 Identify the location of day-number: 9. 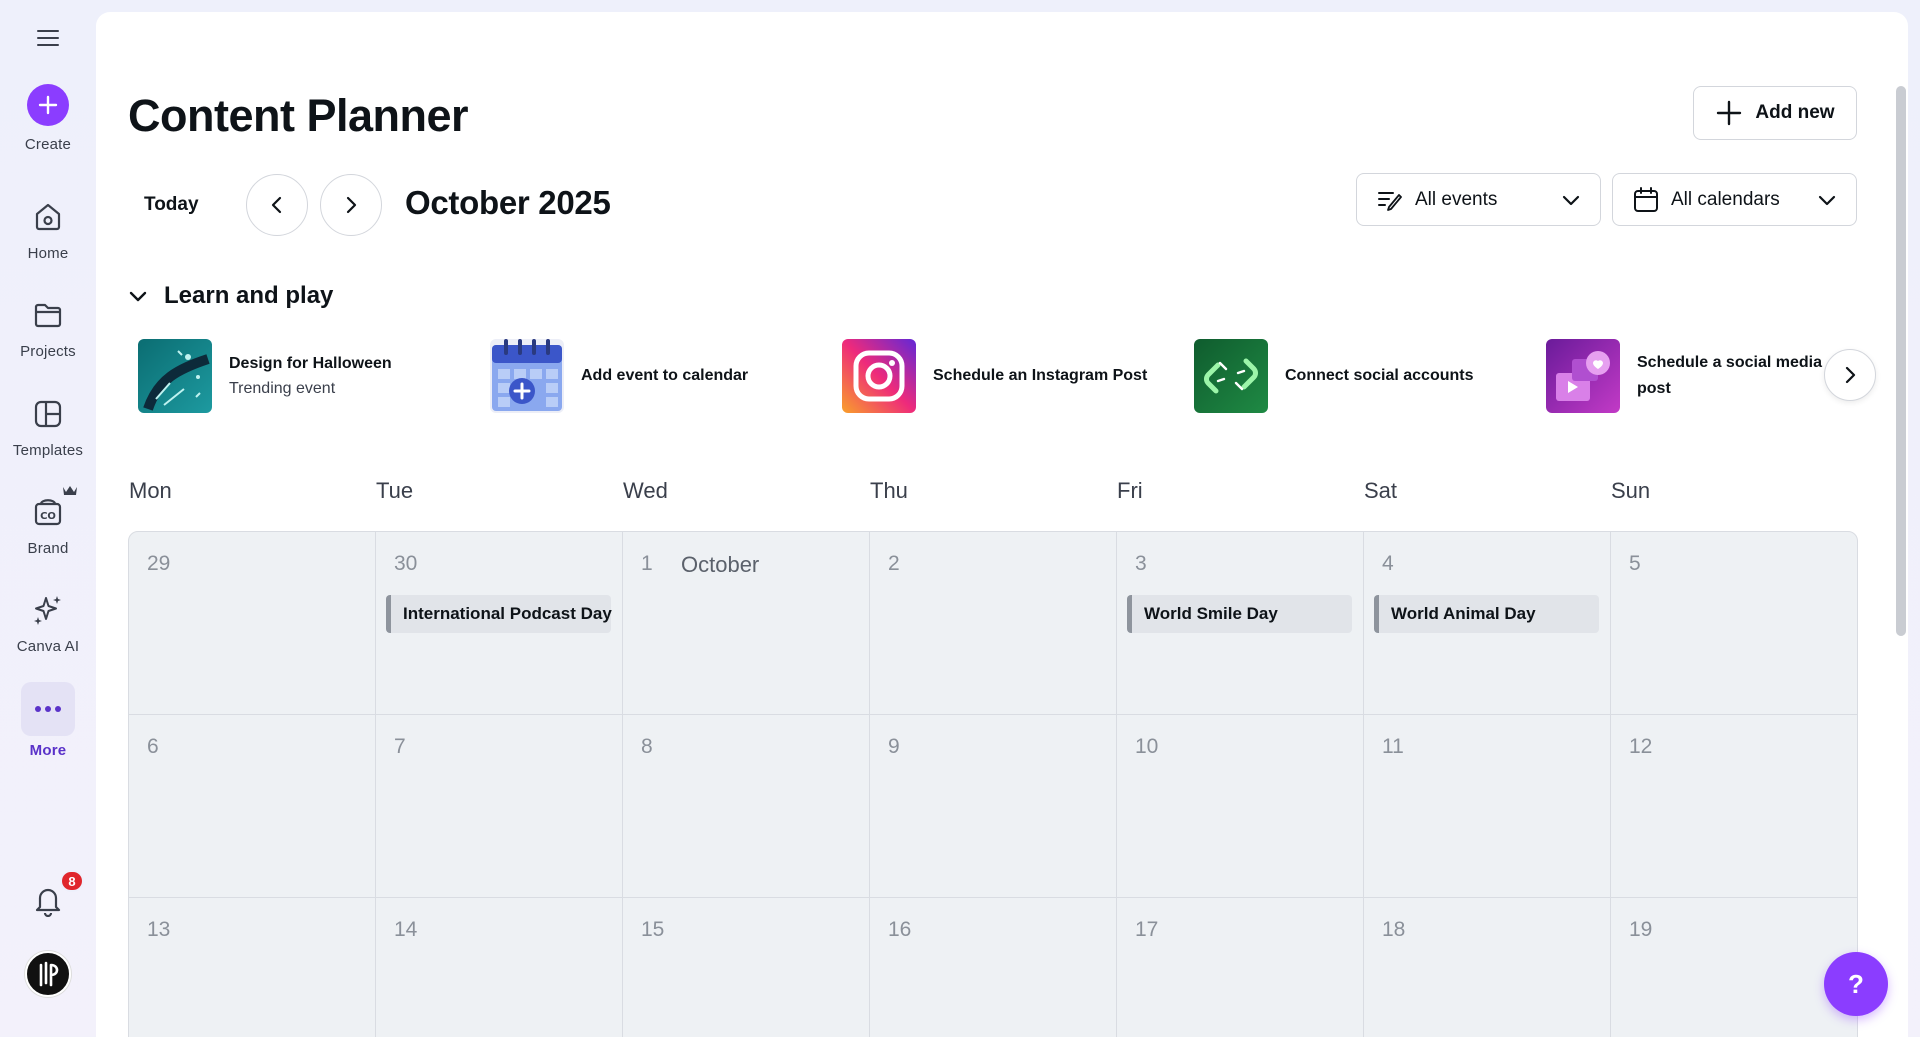
(894, 746).